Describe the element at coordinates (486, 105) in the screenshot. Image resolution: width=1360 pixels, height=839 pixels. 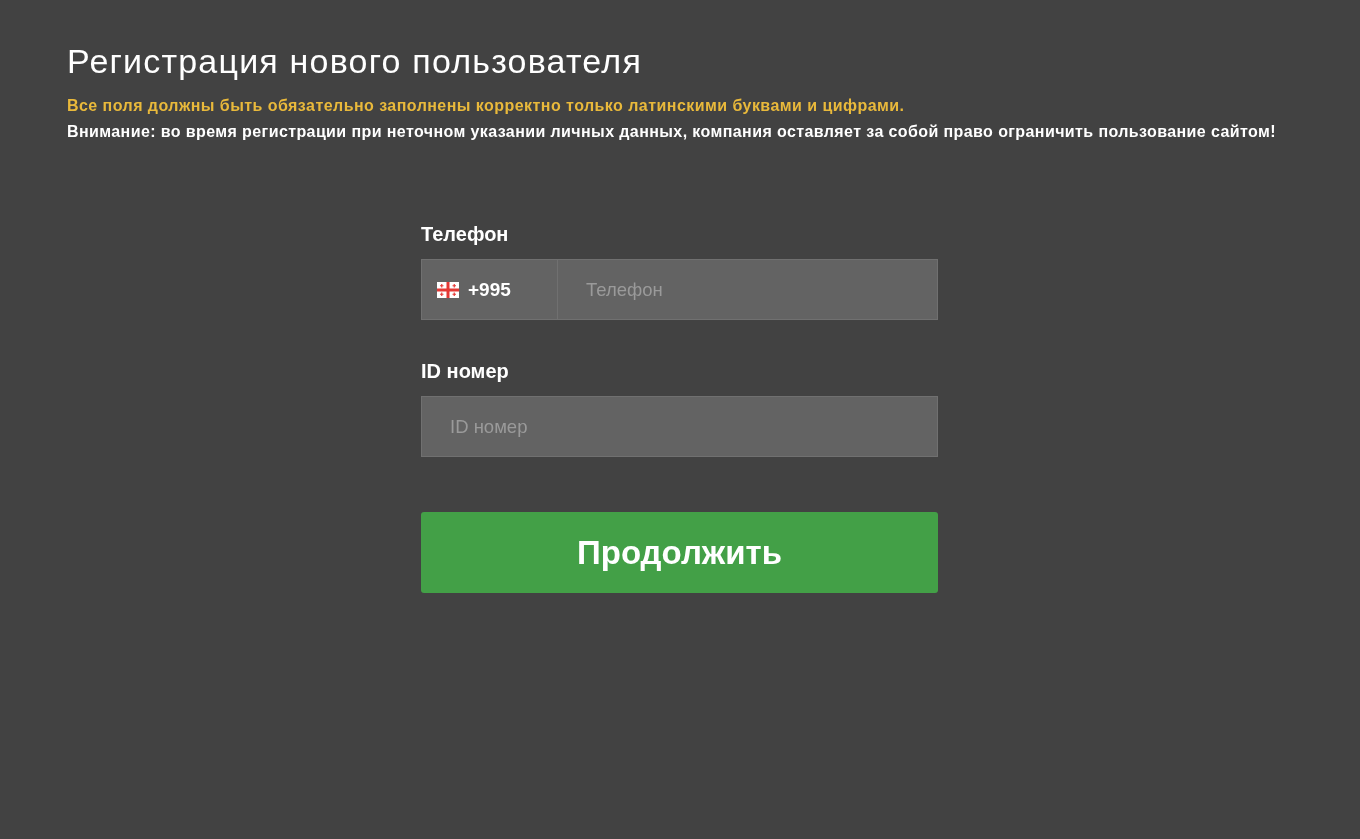
I see `notice-text: Все поля должны быть обязательно заполнены корректно только латинскими буквами и цифрами.` at that location.